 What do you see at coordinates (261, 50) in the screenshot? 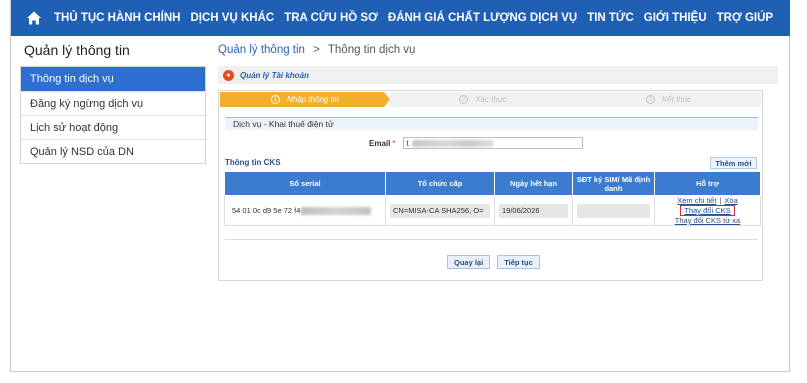
I see `breadcrumb-parent-link: Quản lý thông tin` at bounding box center [261, 50].